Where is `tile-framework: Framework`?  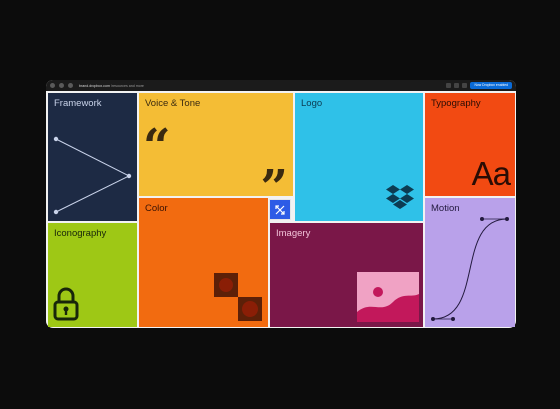 tile-framework: Framework is located at coordinates (92, 157).